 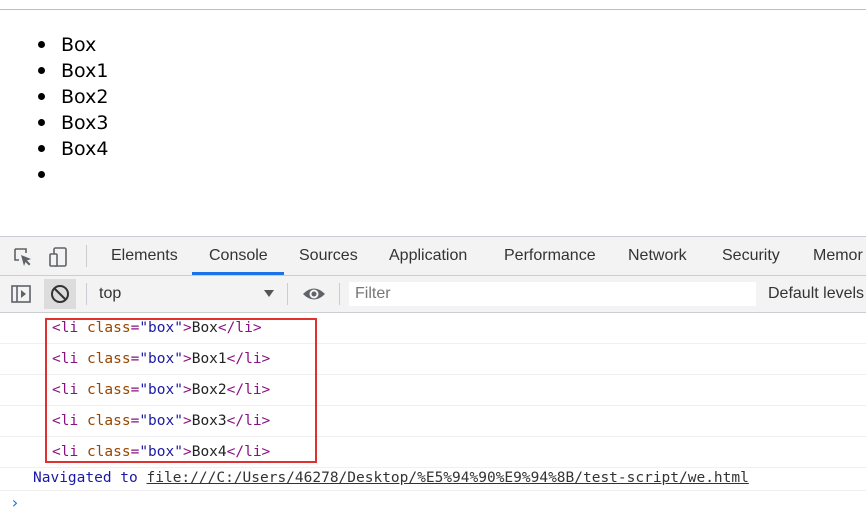 What do you see at coordinates (816, 294) in the screenshot?
I see `log-levels-dropdown: Default levels` at bounding box center [816, 294].